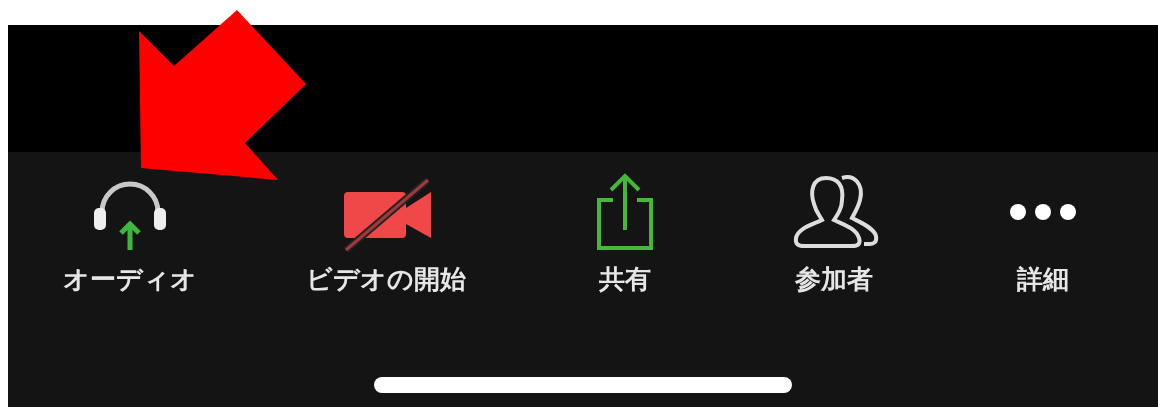  I want to click on toolbar-button: 共有, so click(624, 234).